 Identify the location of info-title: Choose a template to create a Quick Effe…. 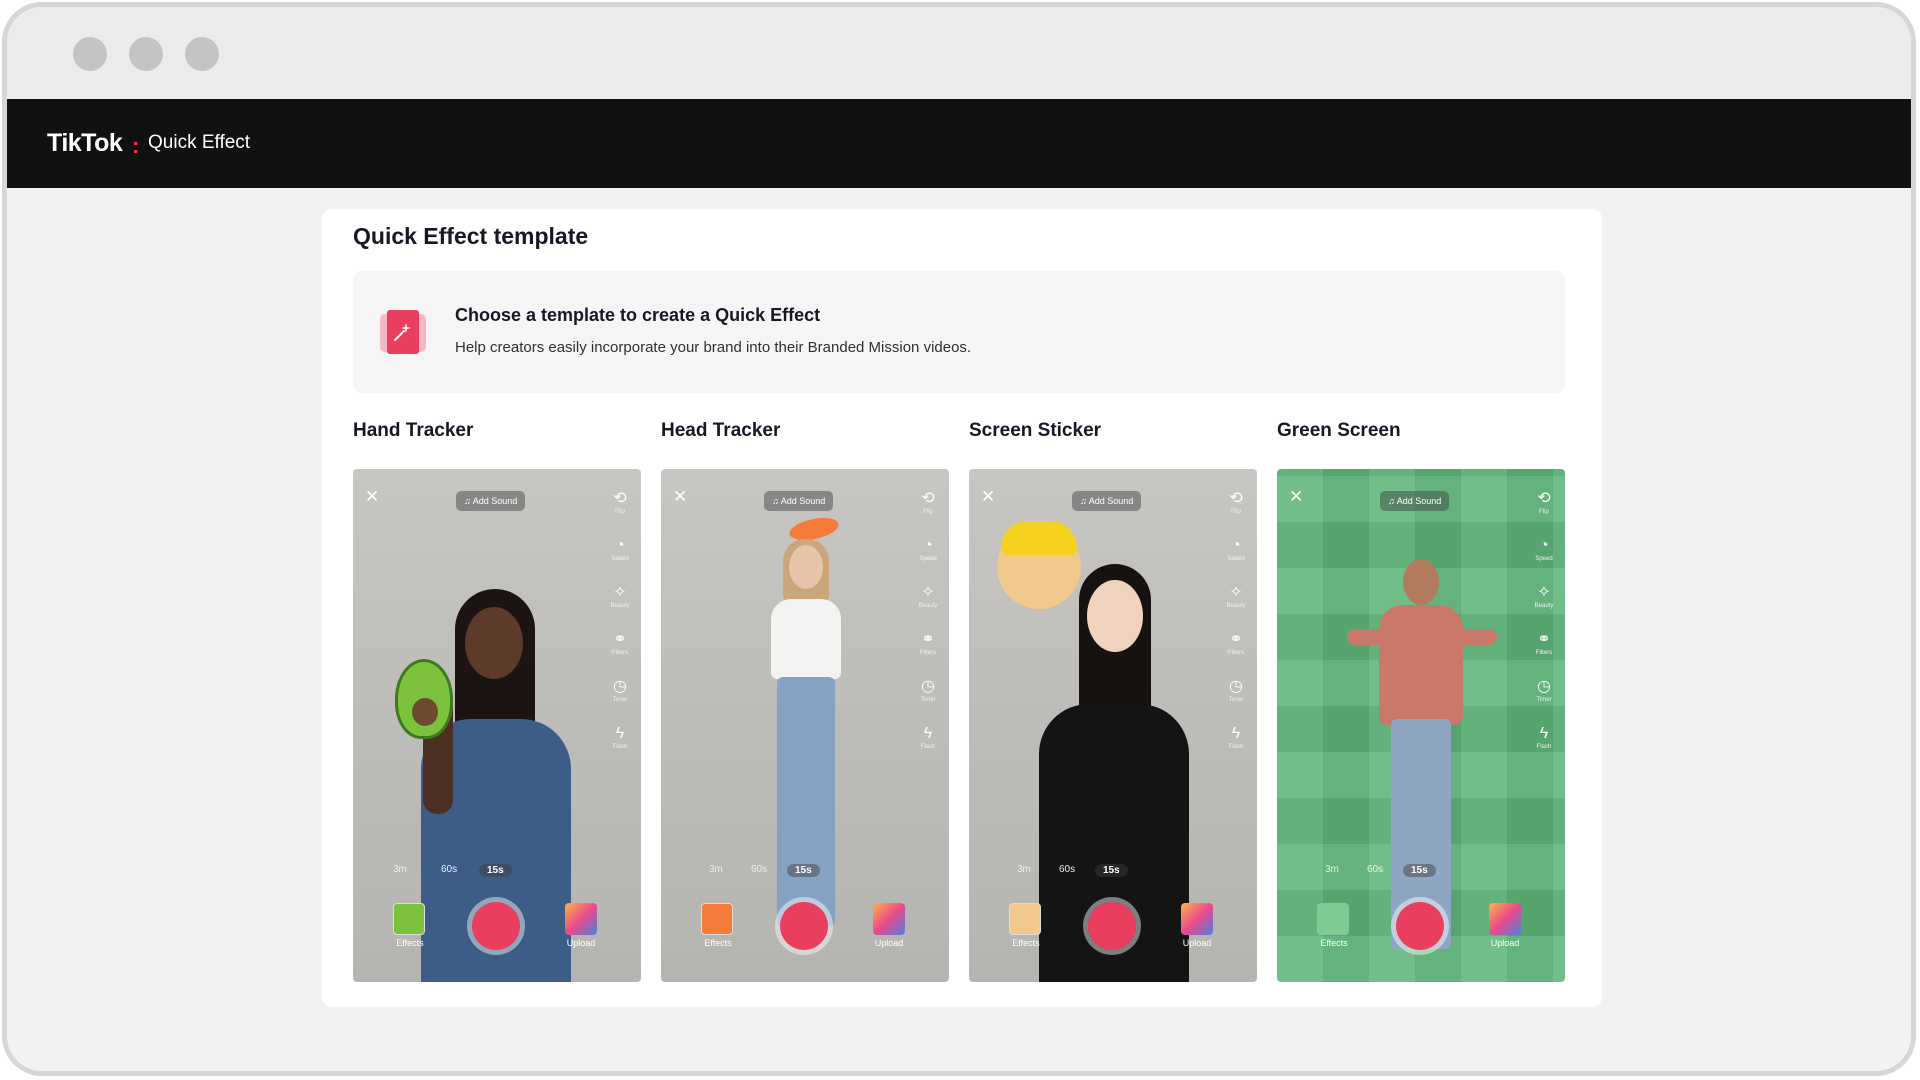
(638, 315).